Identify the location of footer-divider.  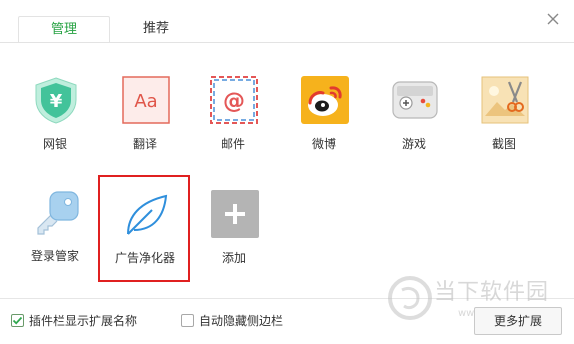
(287, 298).